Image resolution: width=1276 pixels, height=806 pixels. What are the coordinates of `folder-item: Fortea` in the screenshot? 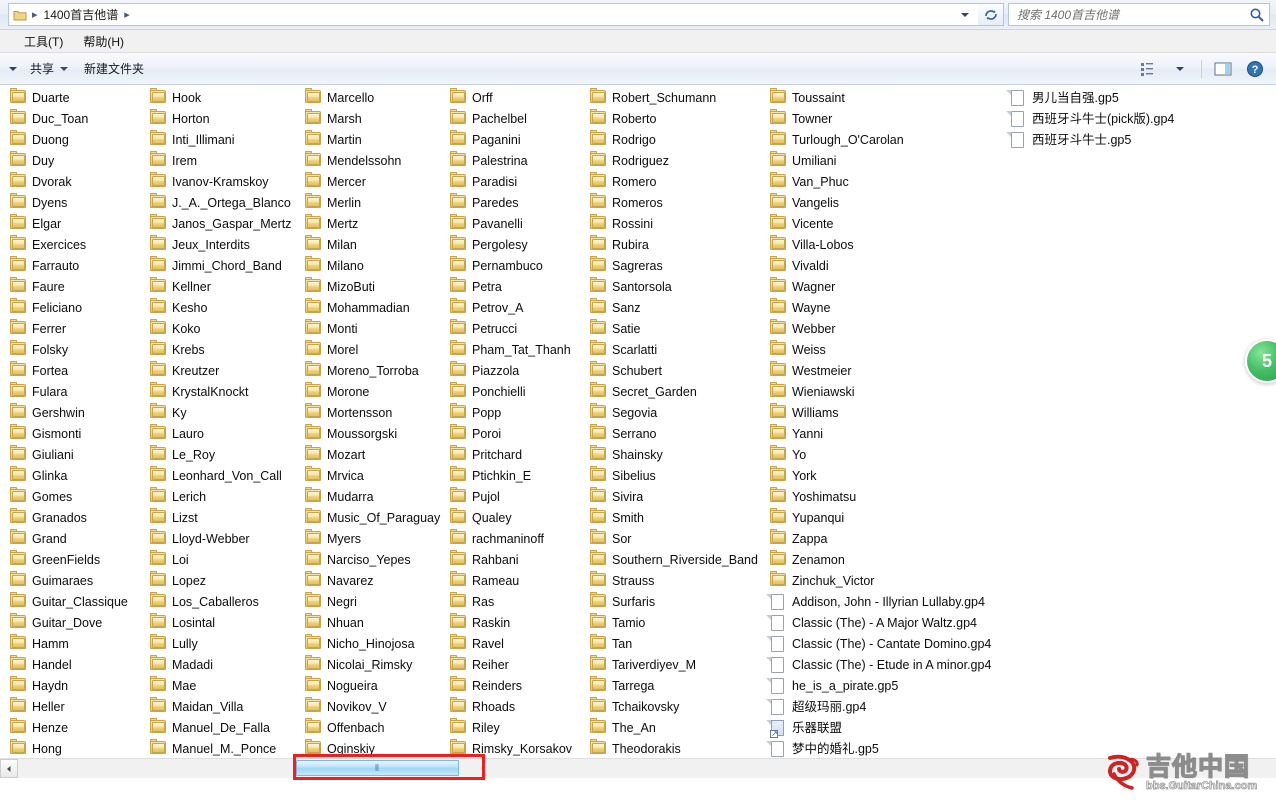 It's located at (70, 370).